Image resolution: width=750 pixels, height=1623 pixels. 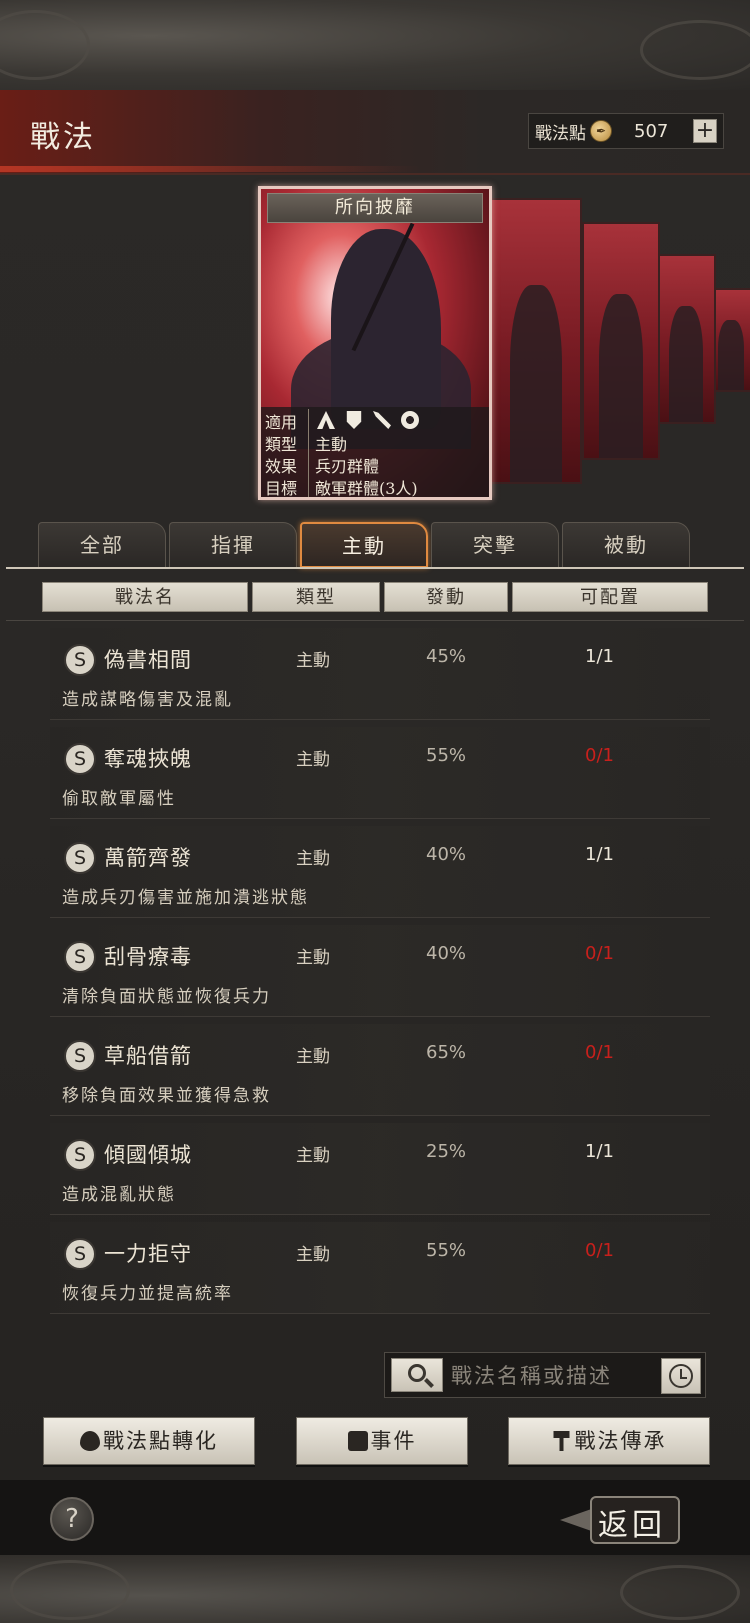 I want to click on top-decor-band, so click(x=375, y=45).